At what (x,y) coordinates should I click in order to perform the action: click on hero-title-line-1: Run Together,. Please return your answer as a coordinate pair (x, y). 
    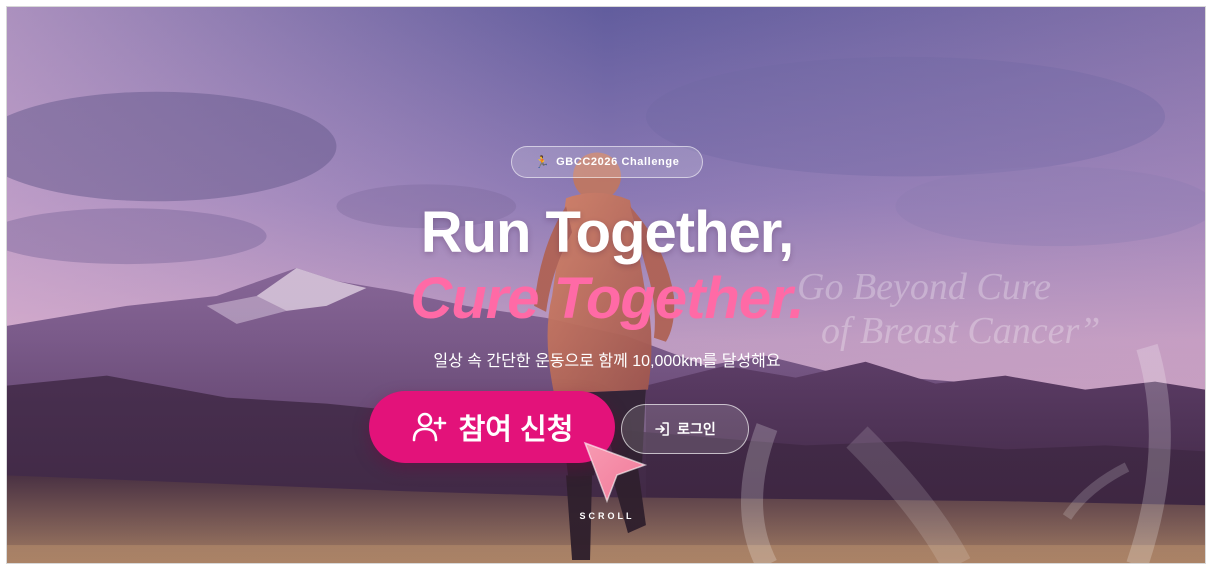
    Looking at the image, I should click on (607, 232).